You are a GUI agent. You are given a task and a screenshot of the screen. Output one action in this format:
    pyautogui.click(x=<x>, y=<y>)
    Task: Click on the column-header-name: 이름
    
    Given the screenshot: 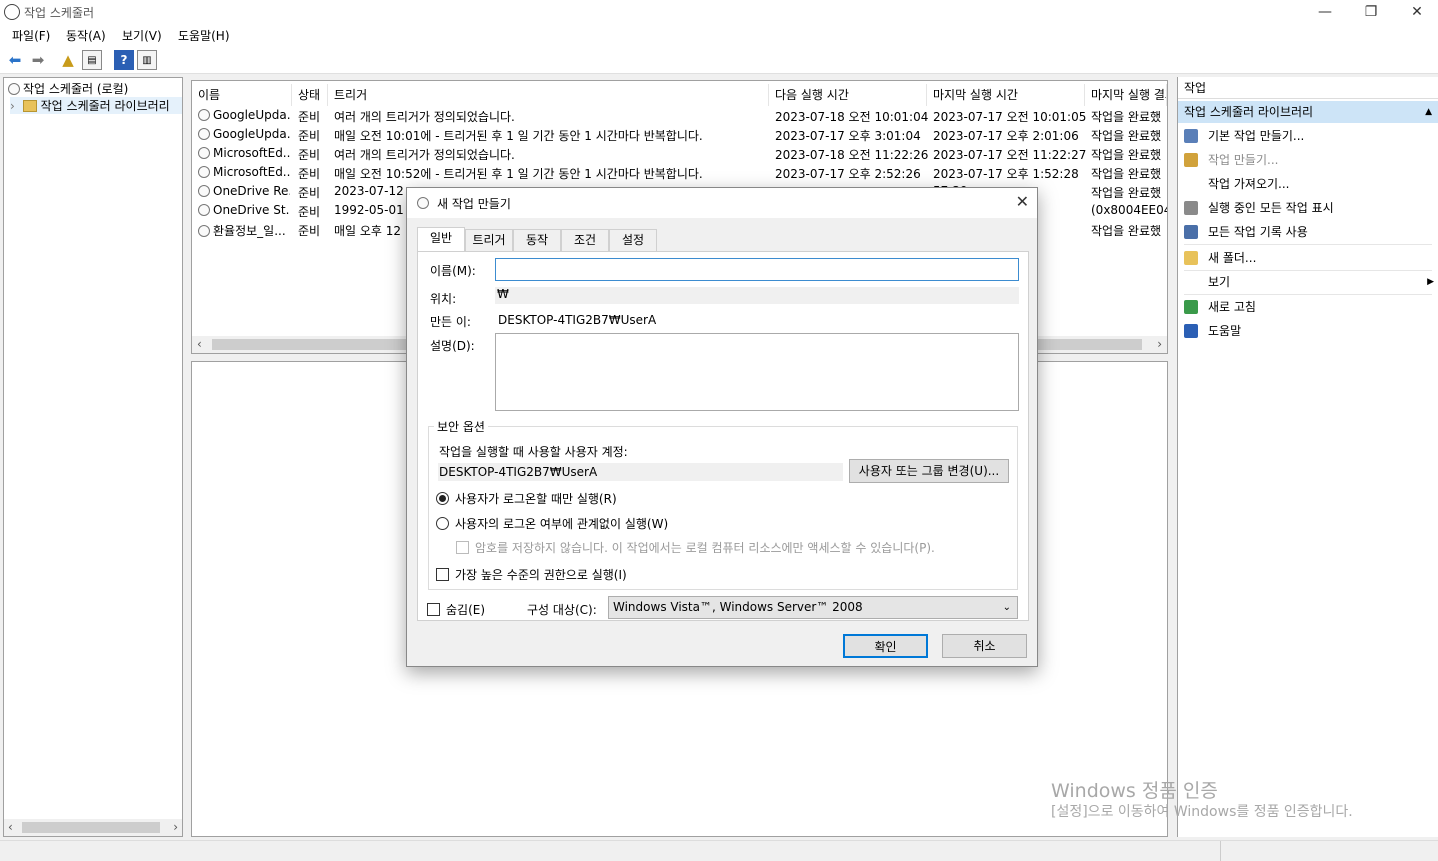 What is the action you would take?
    pyautogui.click(x=242, y=95)
    